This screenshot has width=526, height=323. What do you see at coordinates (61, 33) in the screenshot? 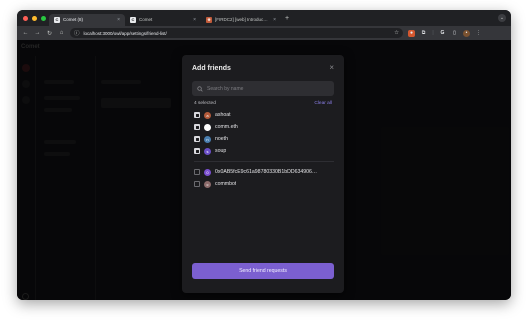
I see `home-icon: ⌂` at bounding box center [61, 33].